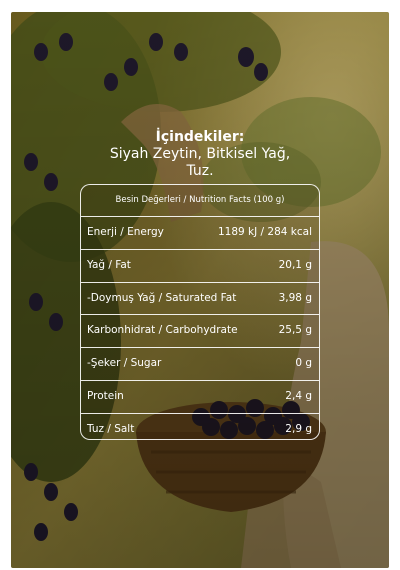  What do you see at coordinates (125, 232) in the screenshot?
I see `nutrition-label: Enerji / Energy` at bounding box center [125, 232].